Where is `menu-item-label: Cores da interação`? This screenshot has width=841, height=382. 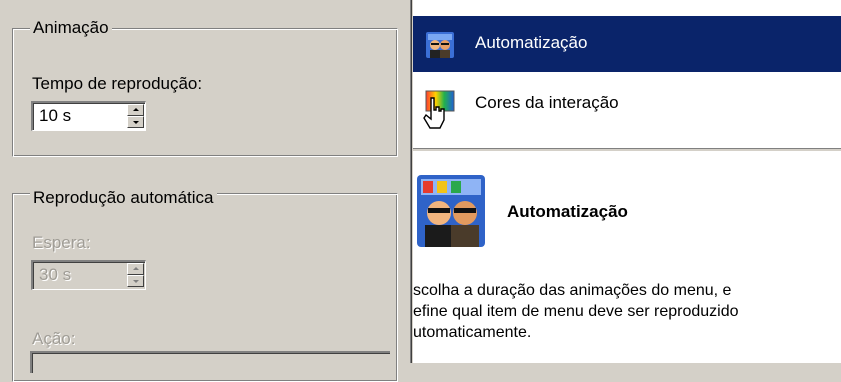 menu-item-label: Cores da interação is located at coordinates (547, 102).